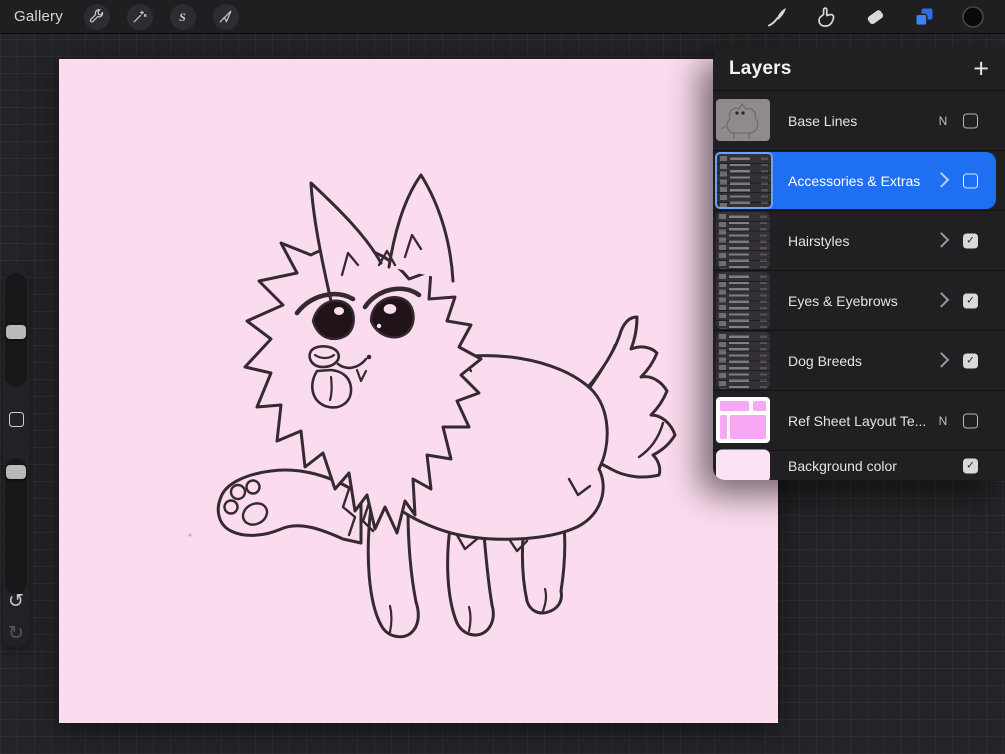 The height and width of the screenshot is (754, 1005). Describe the element at coordinates (981, 68) in the screenshot. I see `add-layer-button: +` at that location.